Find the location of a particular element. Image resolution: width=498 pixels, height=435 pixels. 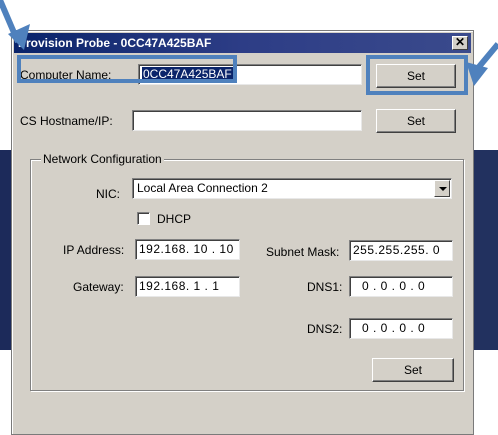

ip-address-field: 192.168. 10 . 10 is located at coordinates (187, 249).